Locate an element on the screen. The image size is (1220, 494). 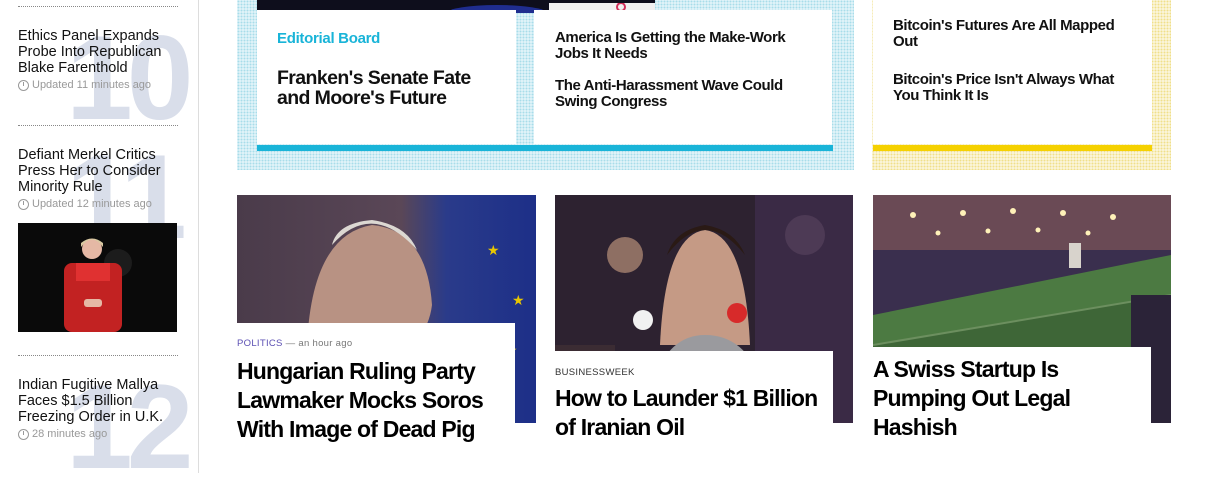
story-time: — an hour ago is located at coordinates (319, 343).